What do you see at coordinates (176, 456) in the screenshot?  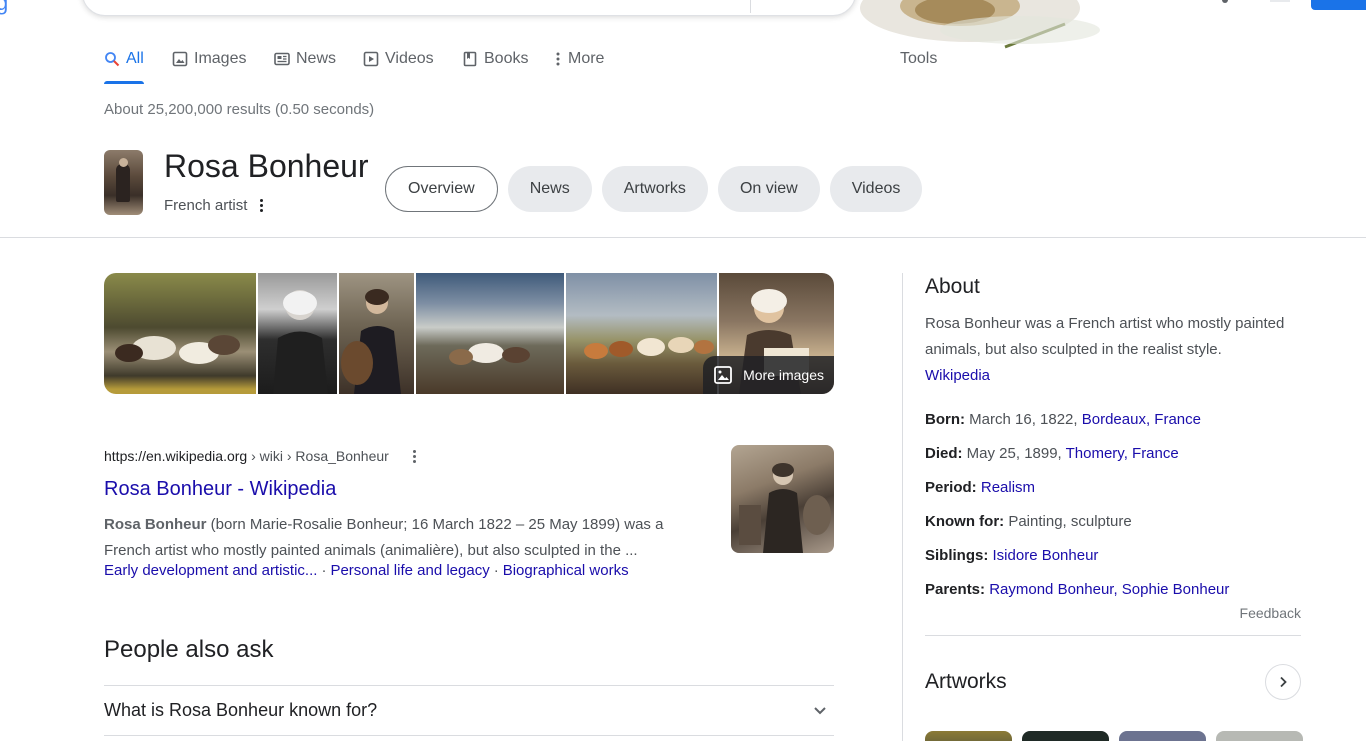 I see `result-domain: https://en.wikipedia.org` at bounding box center [176, 456].